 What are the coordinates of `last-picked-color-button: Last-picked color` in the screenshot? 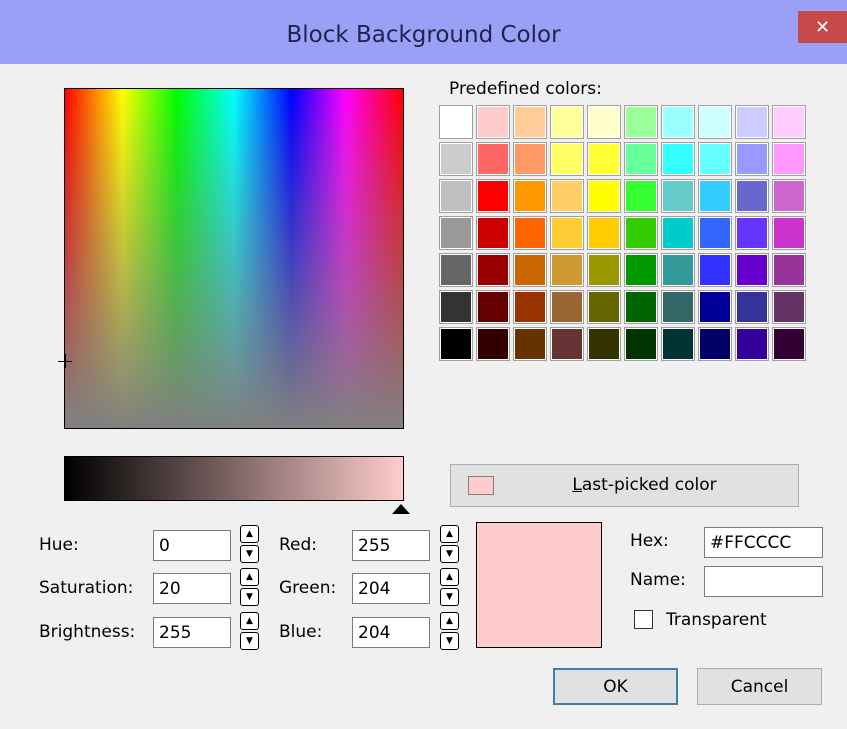 It's located at (624, 485).